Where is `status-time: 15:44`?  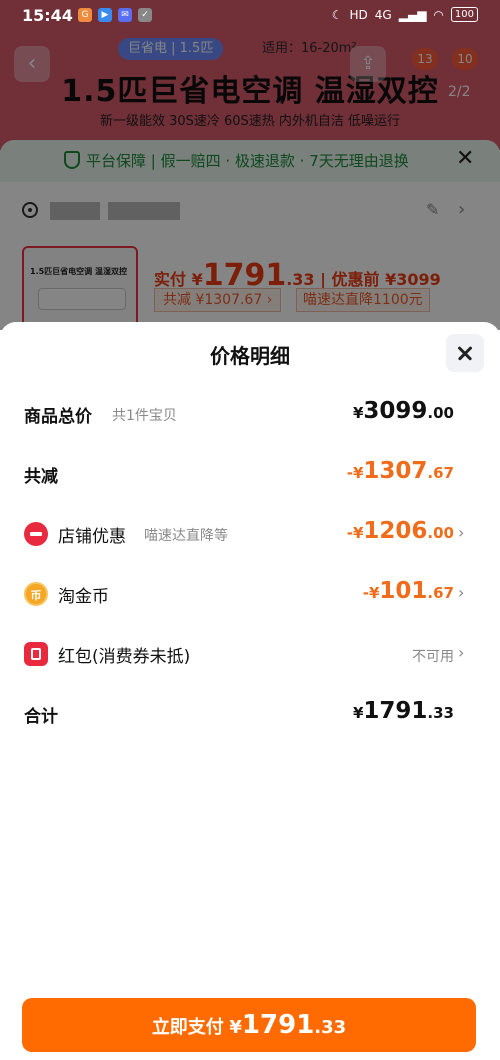 status-time: 15:44 is located at coordinates (47, 15).